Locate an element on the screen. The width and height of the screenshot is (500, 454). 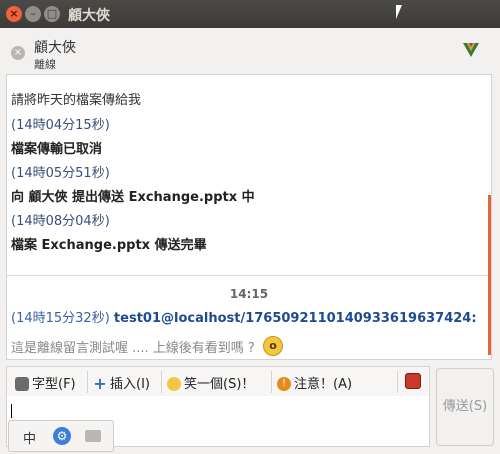
divider is located at coordinates (249, 275).